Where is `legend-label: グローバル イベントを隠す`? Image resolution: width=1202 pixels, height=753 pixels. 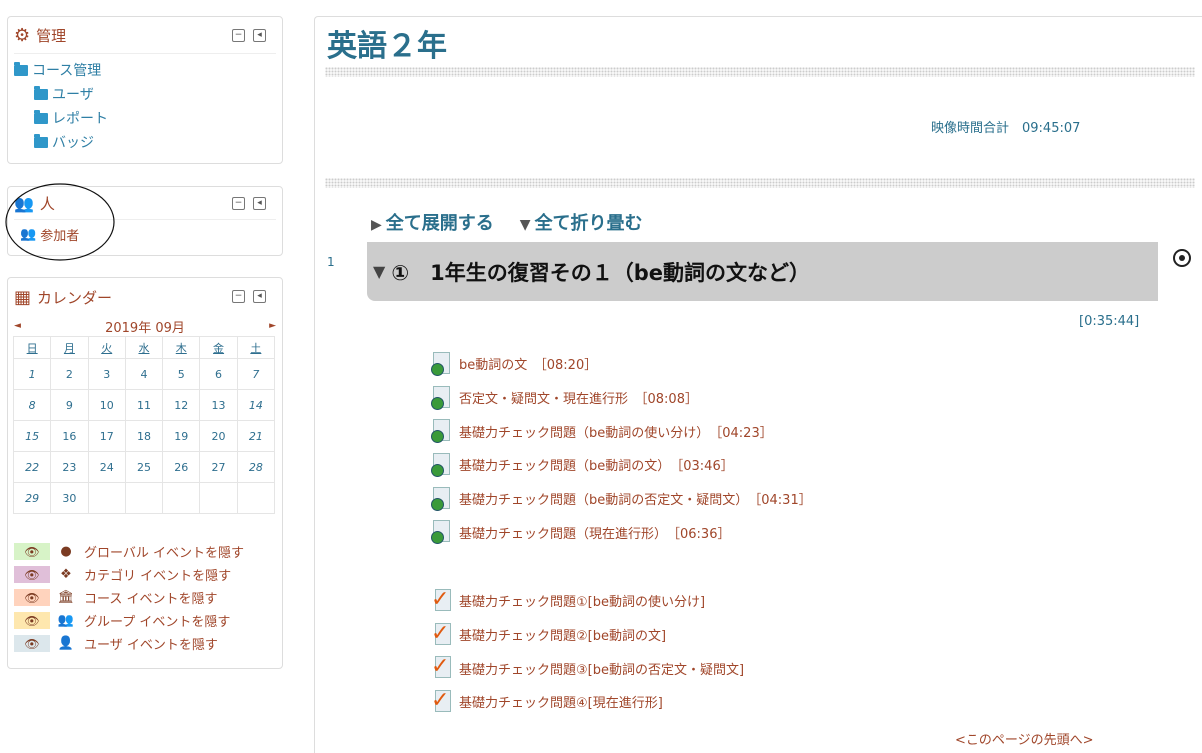
legend-label: グローバル イベントを隠す is located at coordinates (164, 551).